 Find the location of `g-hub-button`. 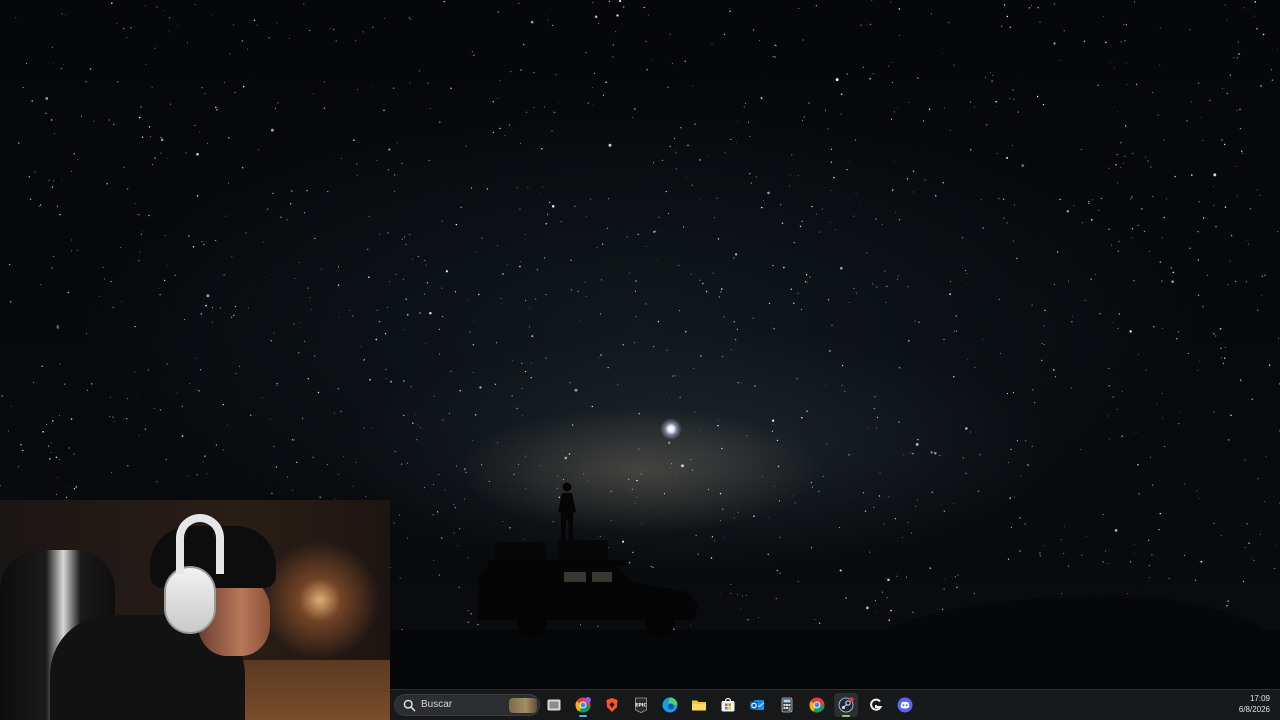

g-hub-button is located at coordinates (876, 705).